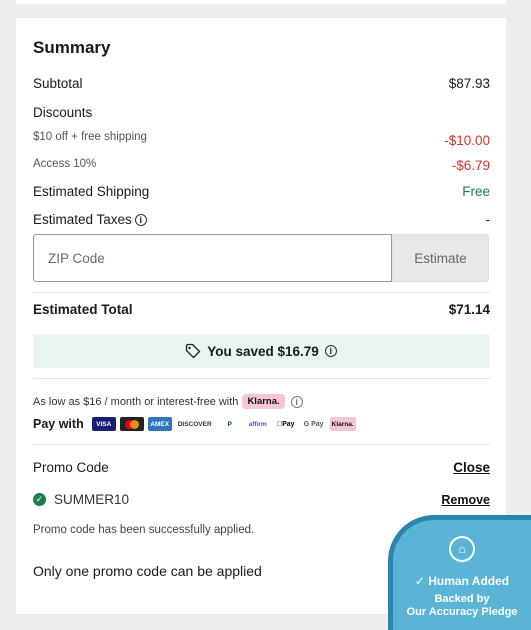 The height and width of the screenshot is (630, 531). What do you see at coordinates (476, 191) in the screenshot?
I see `shipping-value: Free` at bounding box center [476, 191].